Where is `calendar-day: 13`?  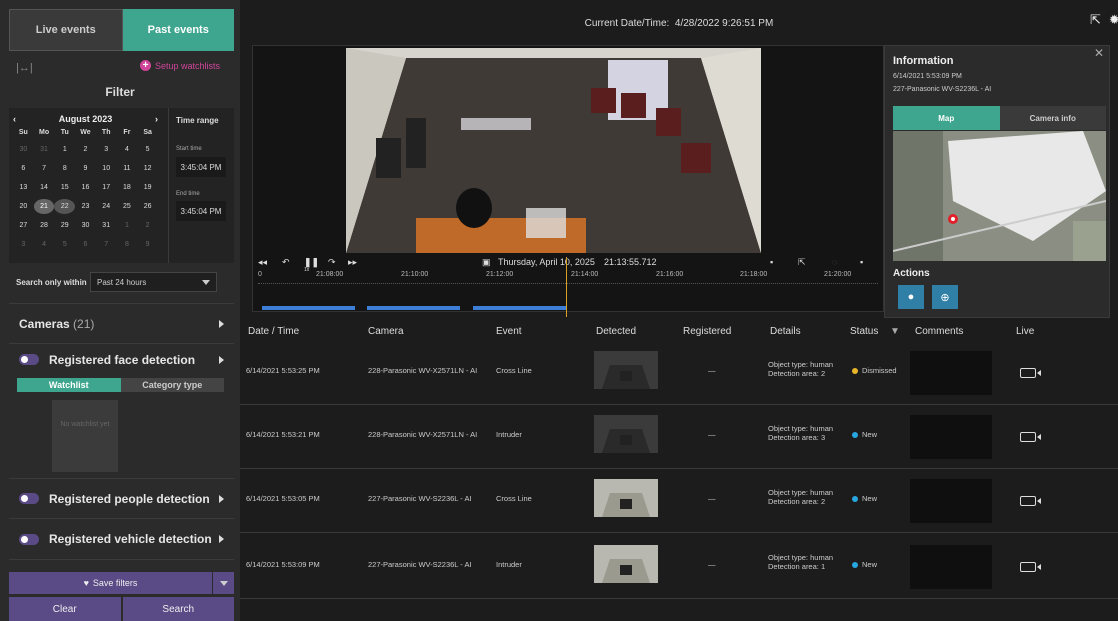
calendar-day: 13 is located at coordinates (23, 187).